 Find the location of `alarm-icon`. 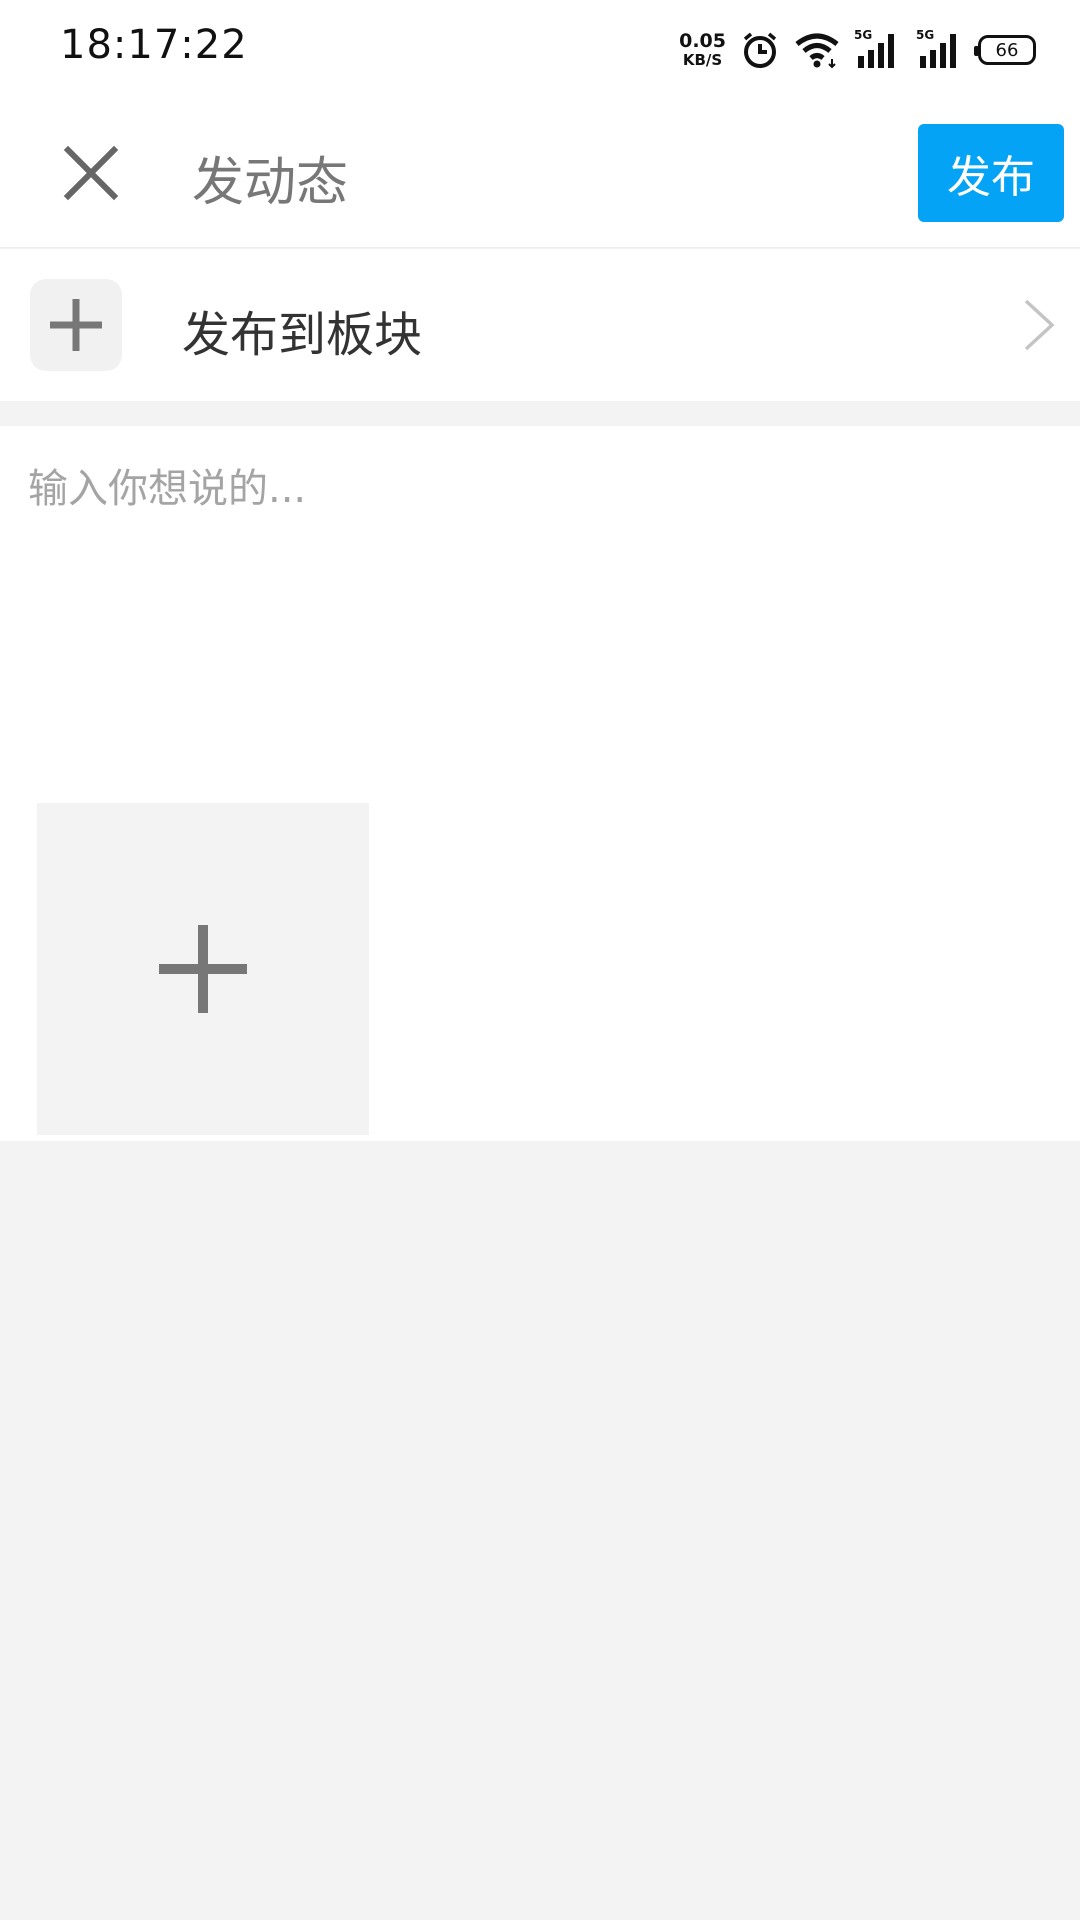

alarm-icon is located at coordinates (760, 50).